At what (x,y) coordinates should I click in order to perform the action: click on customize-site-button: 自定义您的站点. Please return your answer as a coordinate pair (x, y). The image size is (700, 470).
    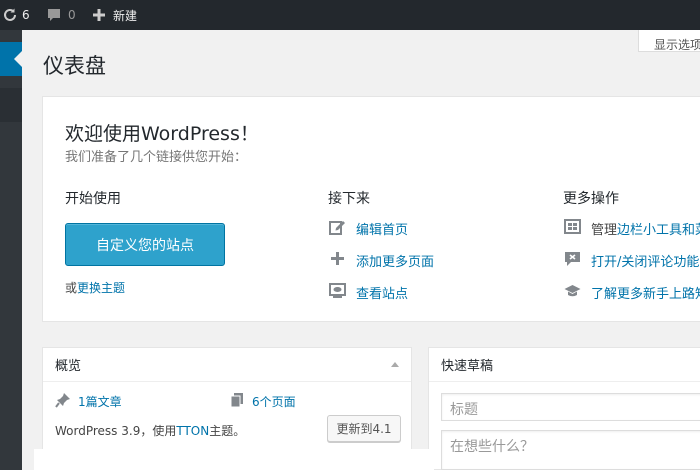
    Looking at the image, I should click on (145, 244).